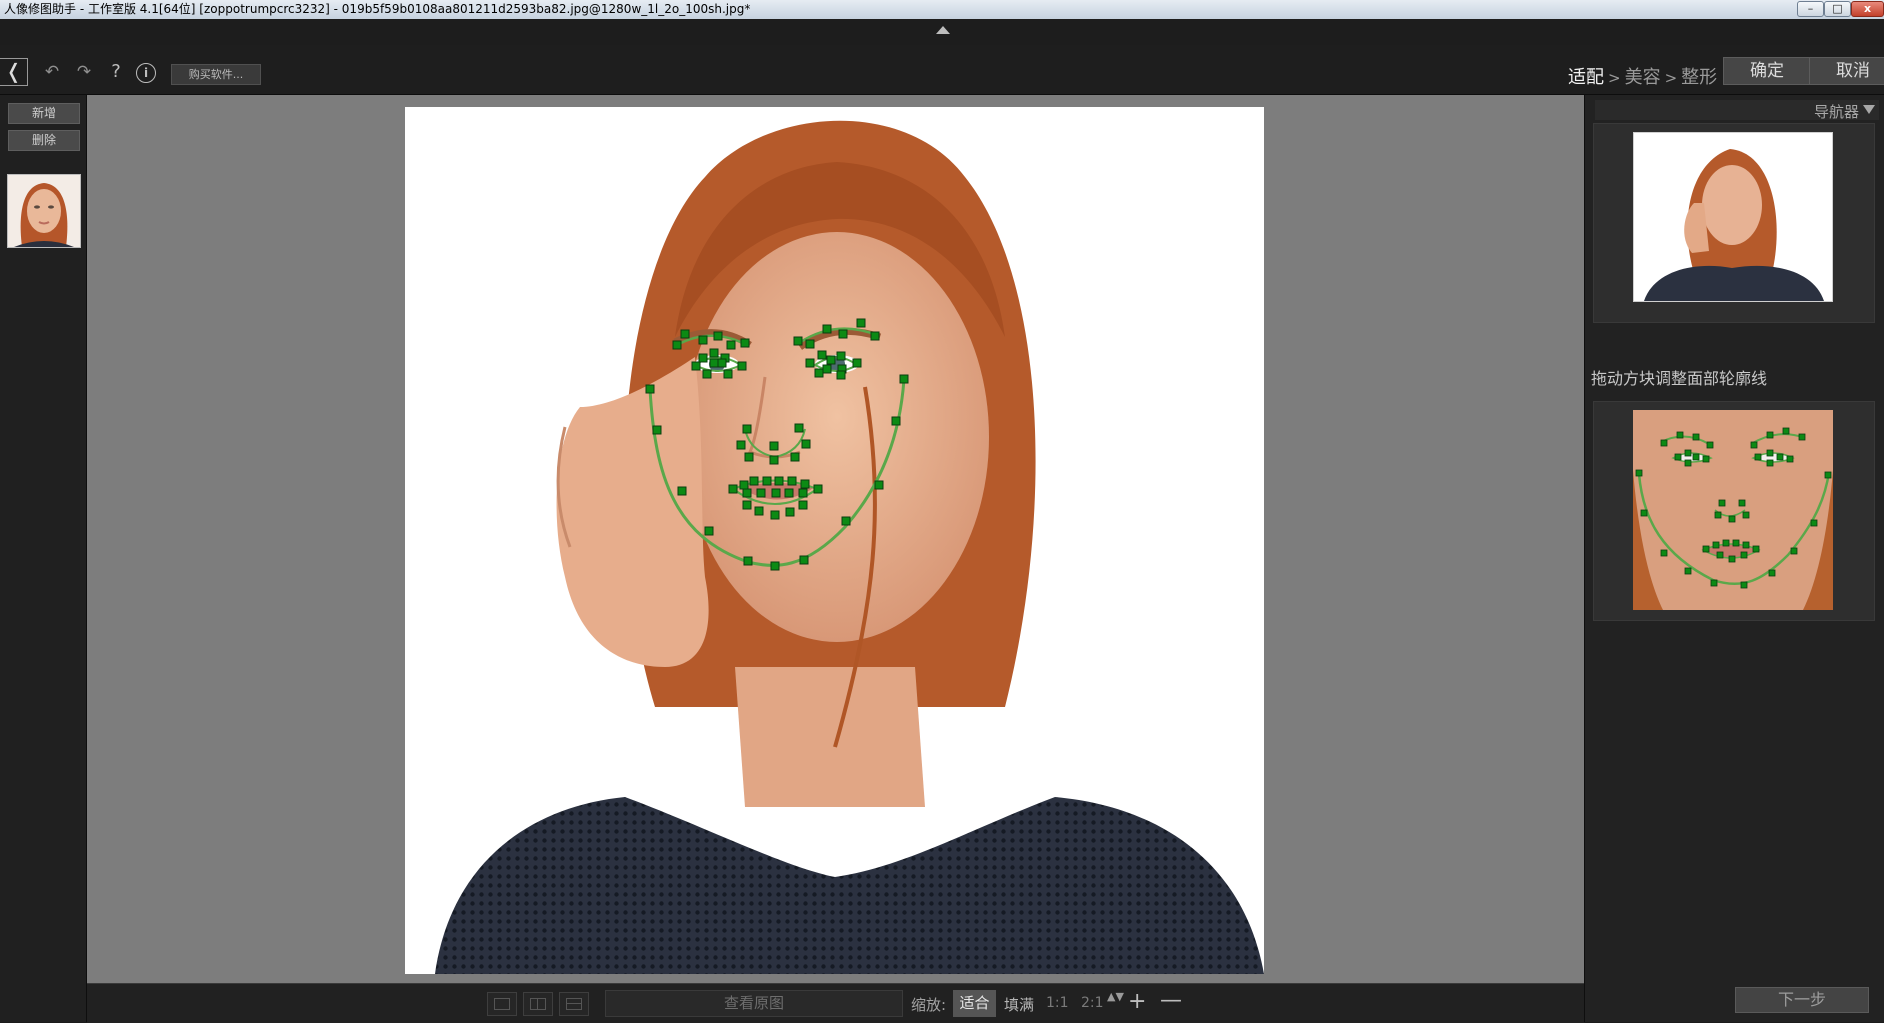 The width and height of the screenshot is (1884, 1023). Describe the element at coordinates (1846, 71) in the screenshot. I see `cancel-button: 取消` at that location.